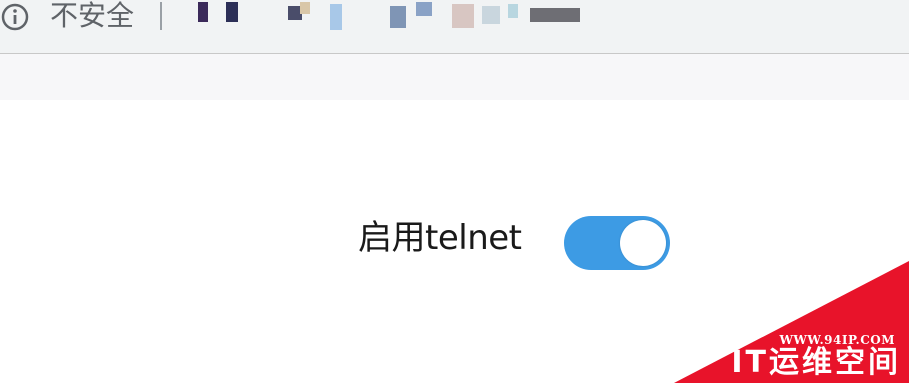  I want to click on security-status-label: 不安全, so click(92, 16).